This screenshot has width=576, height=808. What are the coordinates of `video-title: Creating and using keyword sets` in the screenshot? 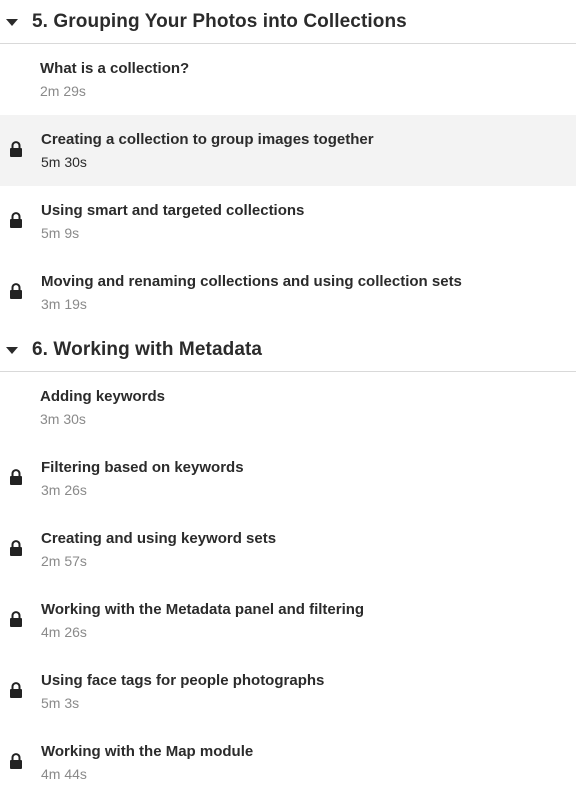 It's located at (158, 538).